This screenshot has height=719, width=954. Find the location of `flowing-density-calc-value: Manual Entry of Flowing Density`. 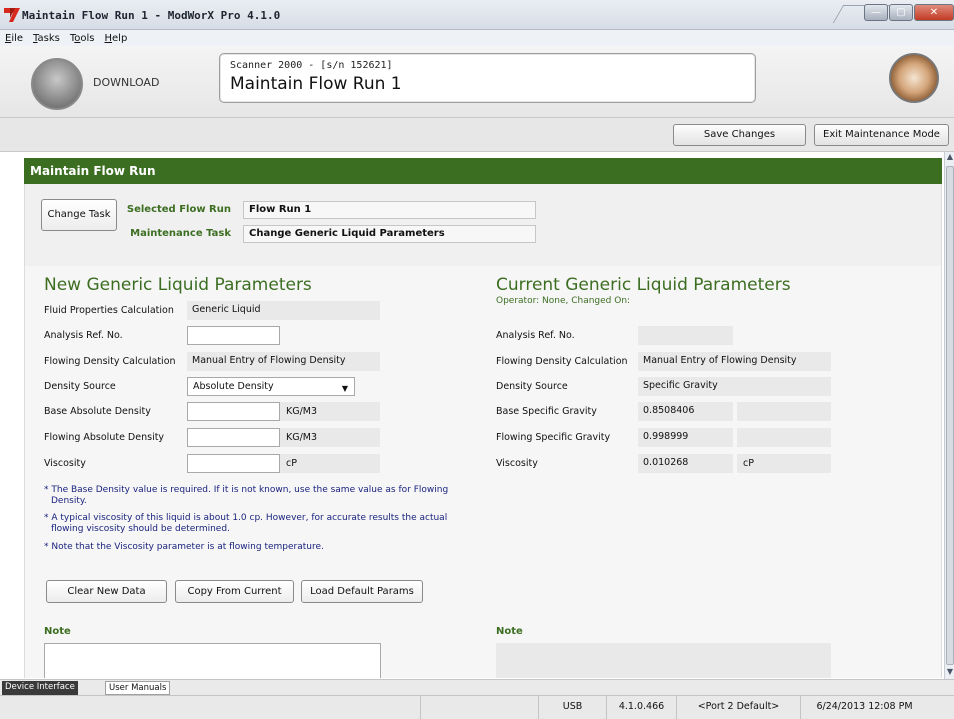

flowing-density-calc-value: Manual Entry of Flowing Density is located at coordinates (283, 361).